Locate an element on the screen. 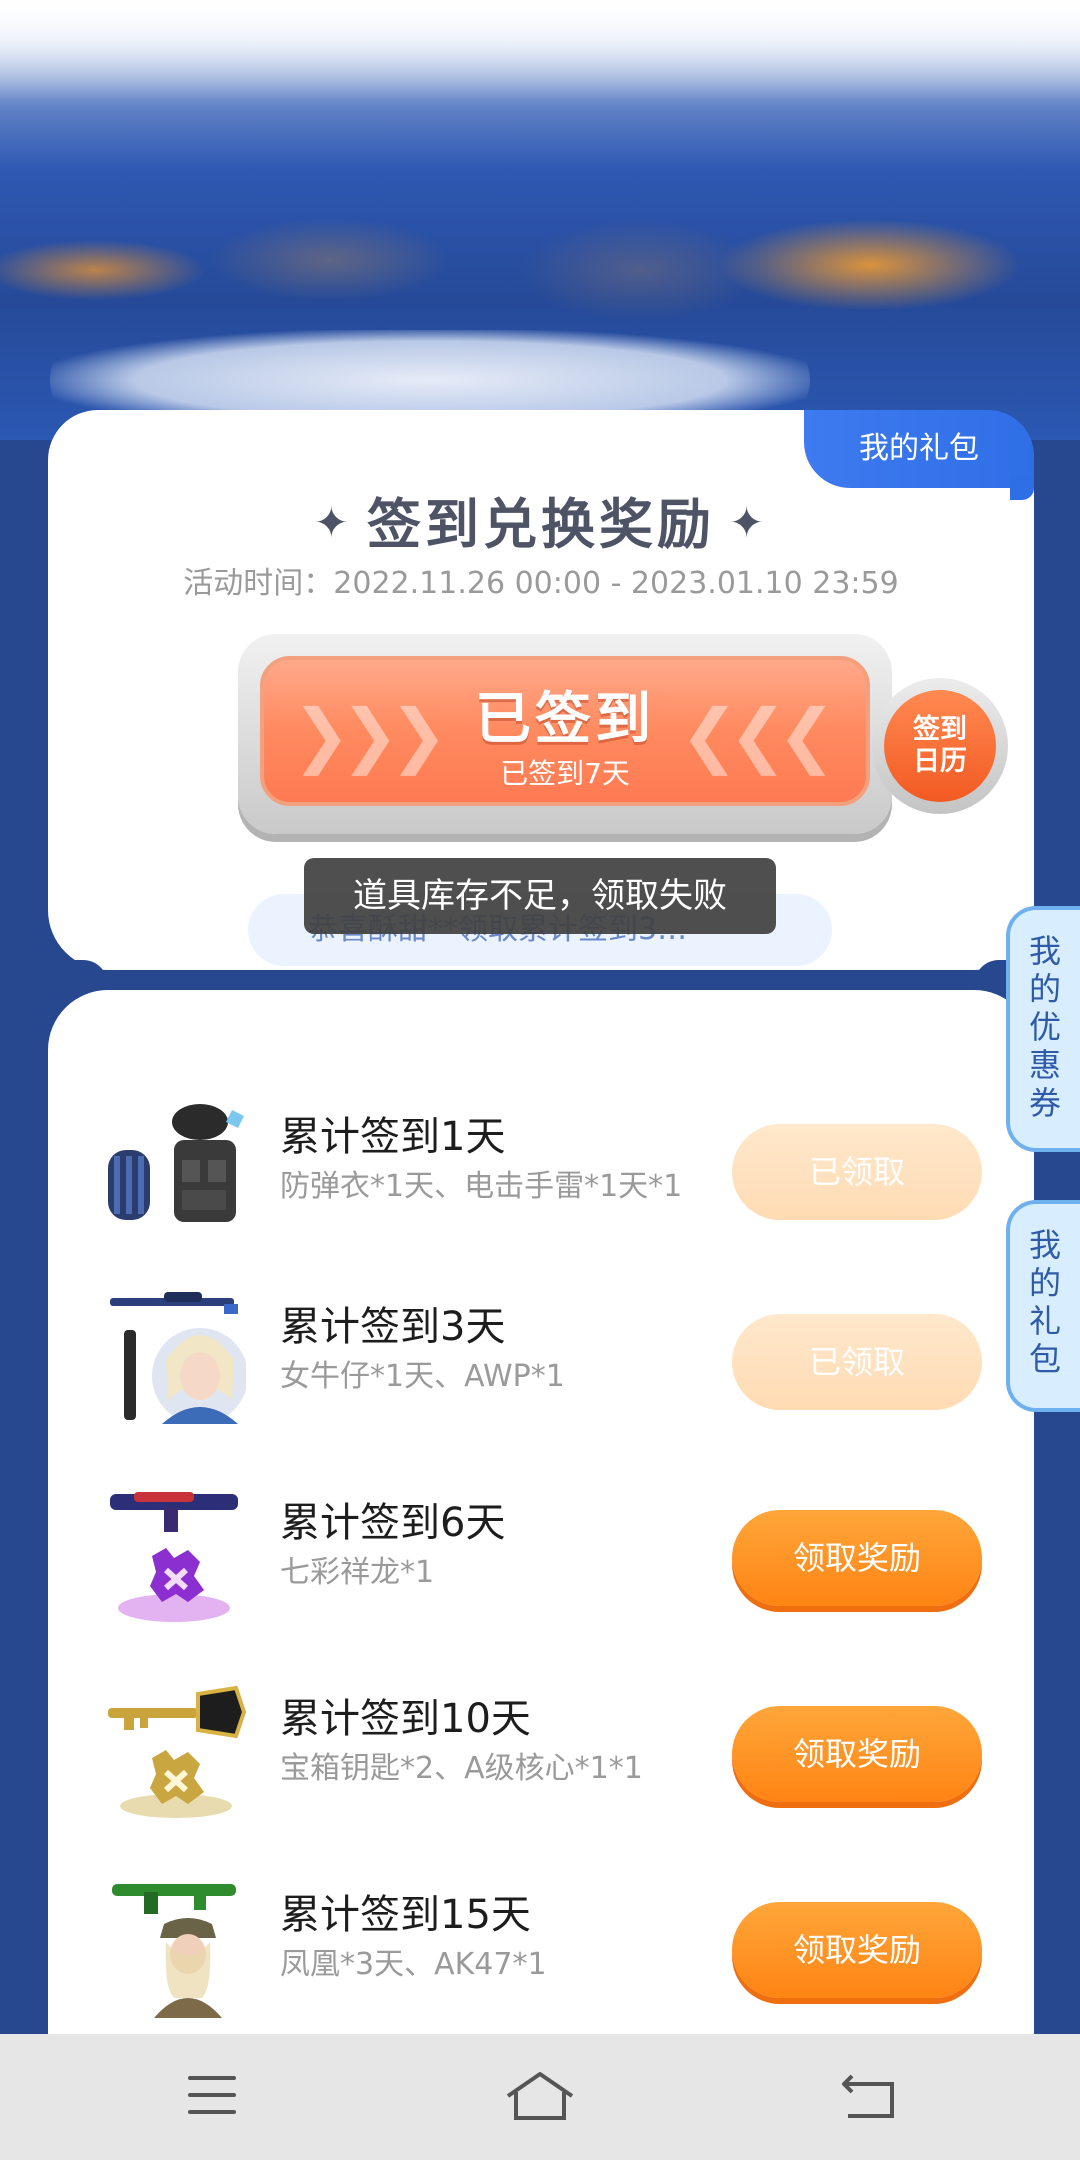  reward-row: 累计签到1天 防弹衣*1天、电击手雷*1天*1 已领取 is located at coordinates (541, 1190).